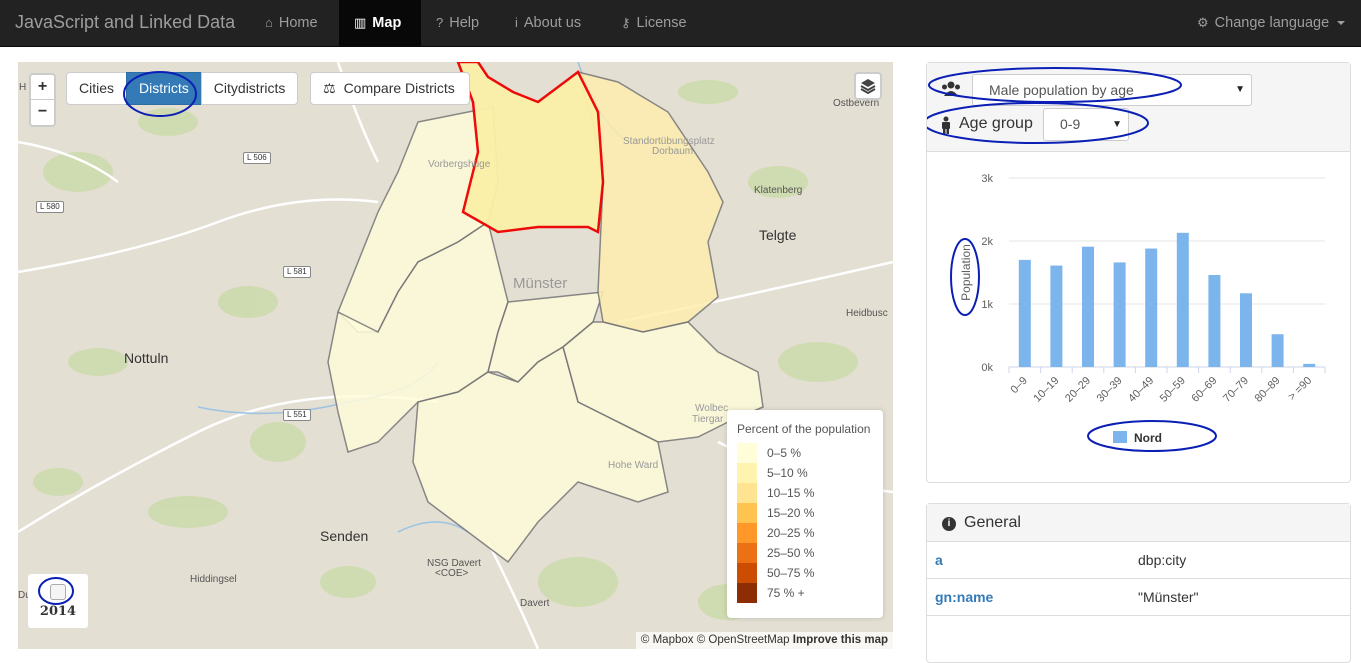 Image resolution: width=1361 pixels, height=663 pixels. Describe the element at coordinates (125, 22) in the screenshot. I see `brand-title: JavaScript and Linked Data` at that location.